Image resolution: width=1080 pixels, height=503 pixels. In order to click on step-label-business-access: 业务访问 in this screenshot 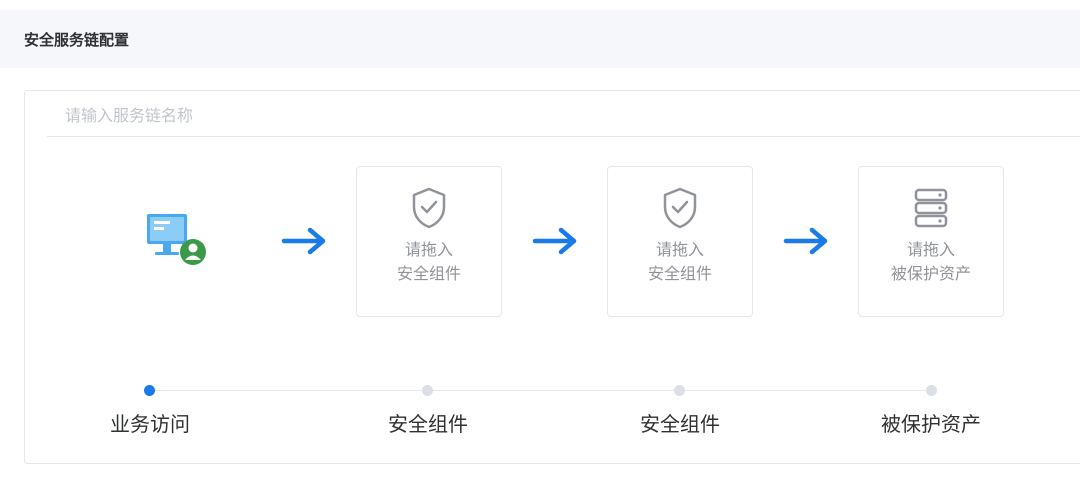, I will do `click(150, 424)`.